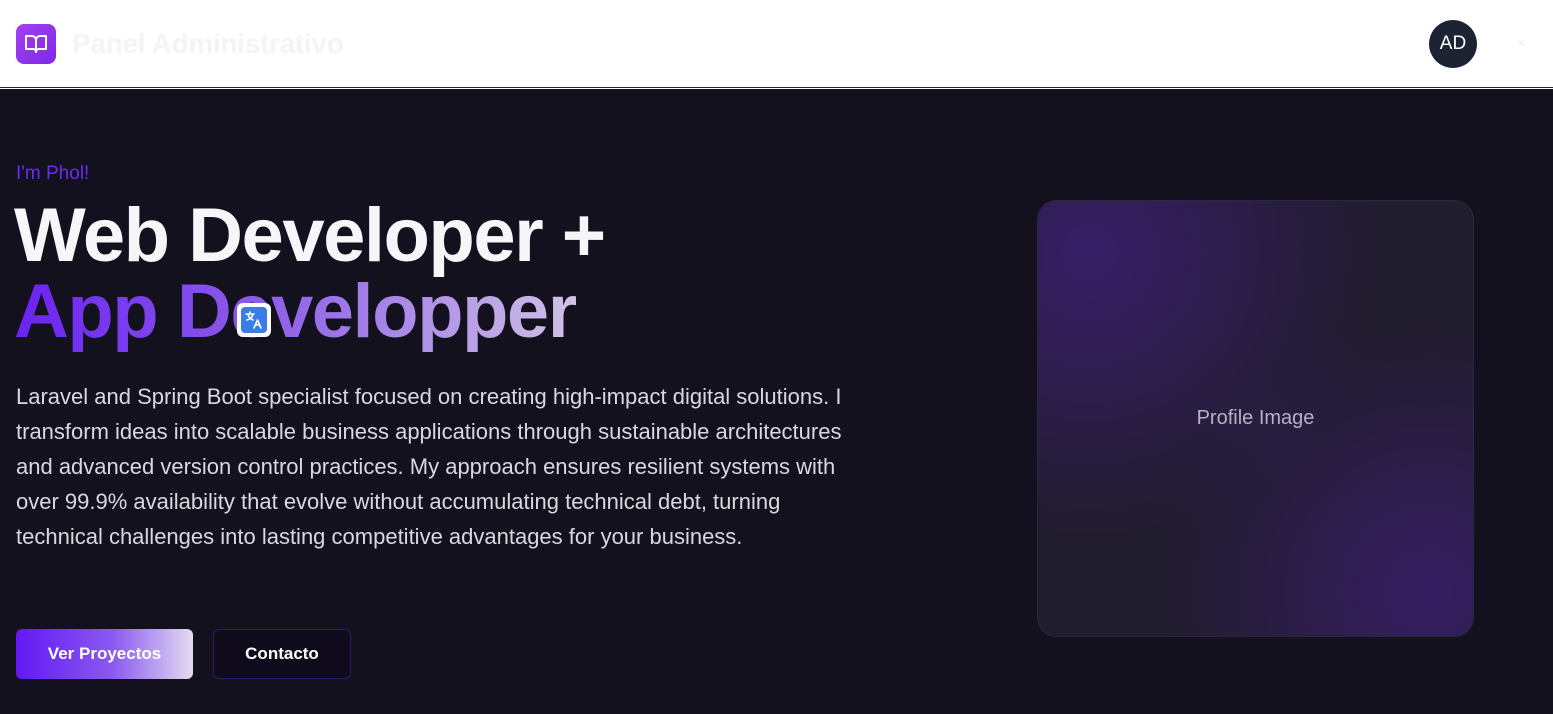  I want to click on app-title: Panel Administrativo, so click(208, 43).